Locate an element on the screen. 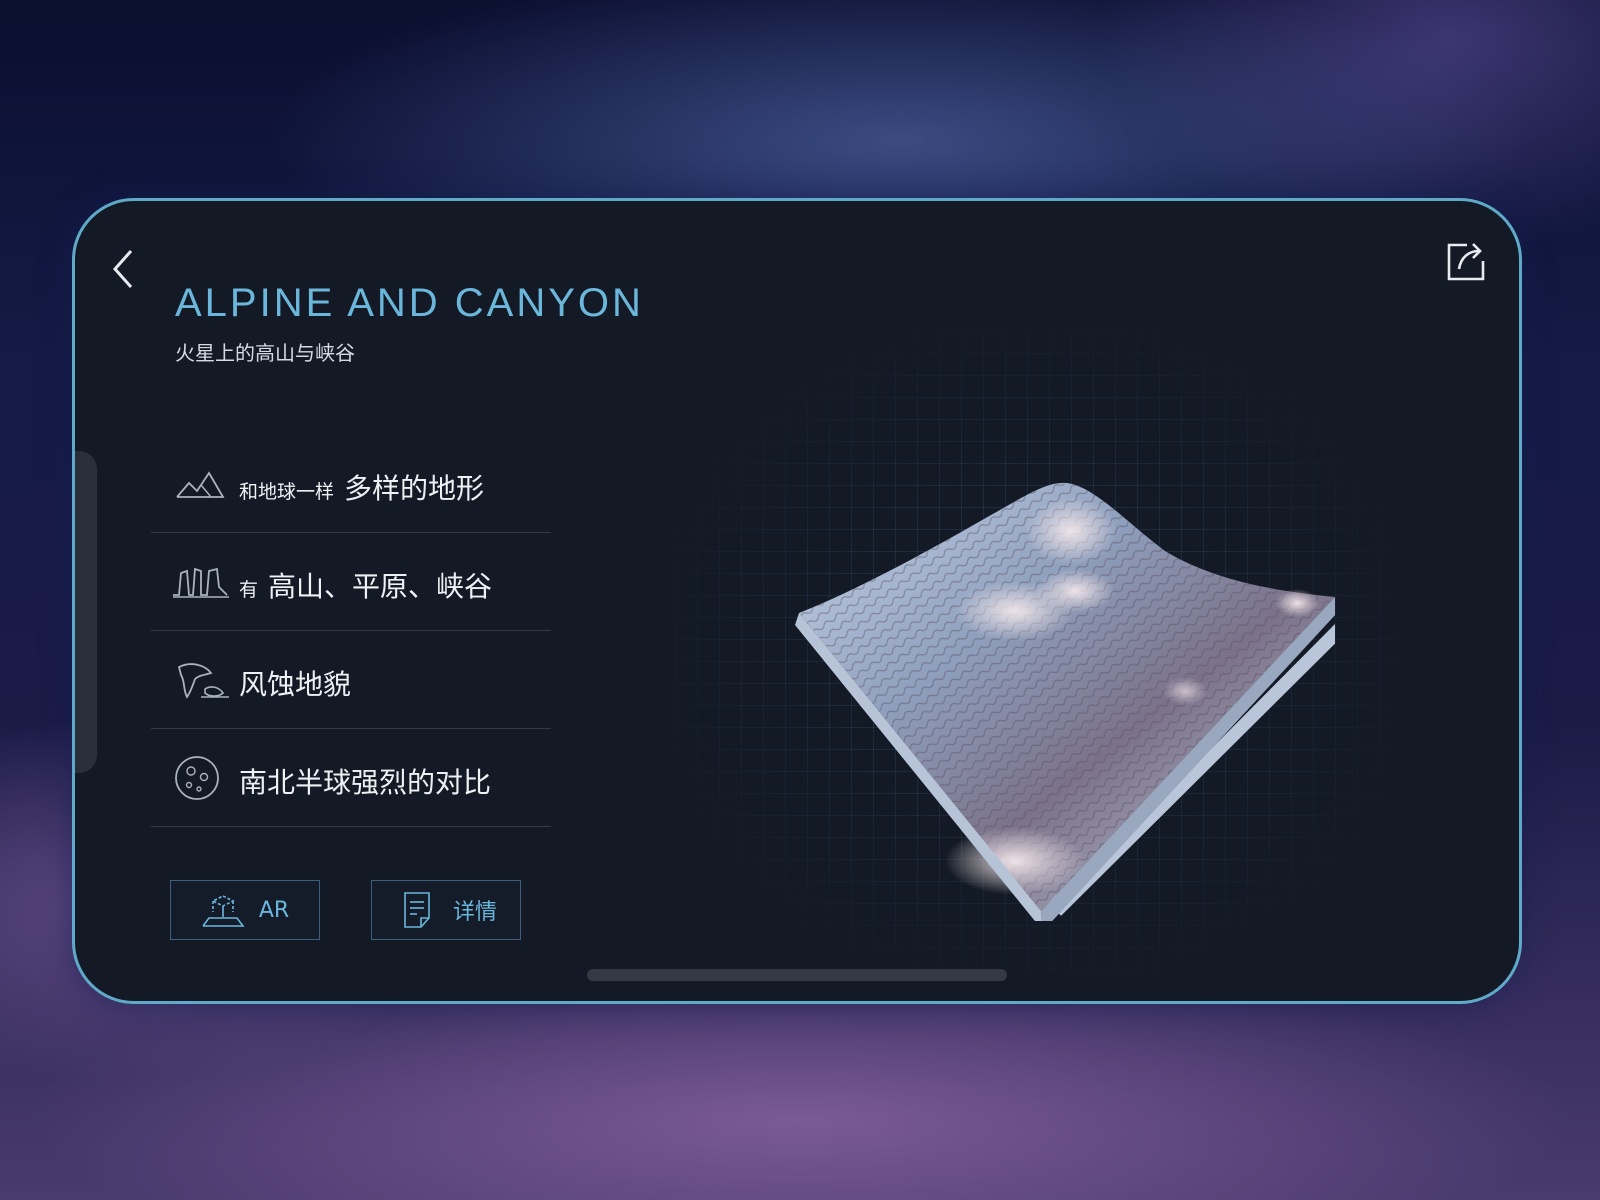  feature-label: 风蚀地貌 is located at coordinates (295, 684).